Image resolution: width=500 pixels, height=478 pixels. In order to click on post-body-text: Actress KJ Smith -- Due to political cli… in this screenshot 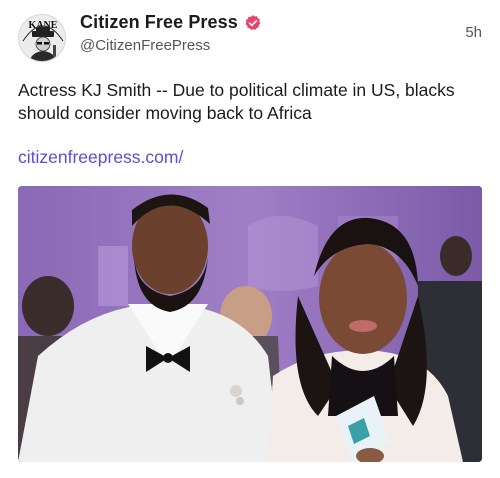, I will do `click(236, 101)`.